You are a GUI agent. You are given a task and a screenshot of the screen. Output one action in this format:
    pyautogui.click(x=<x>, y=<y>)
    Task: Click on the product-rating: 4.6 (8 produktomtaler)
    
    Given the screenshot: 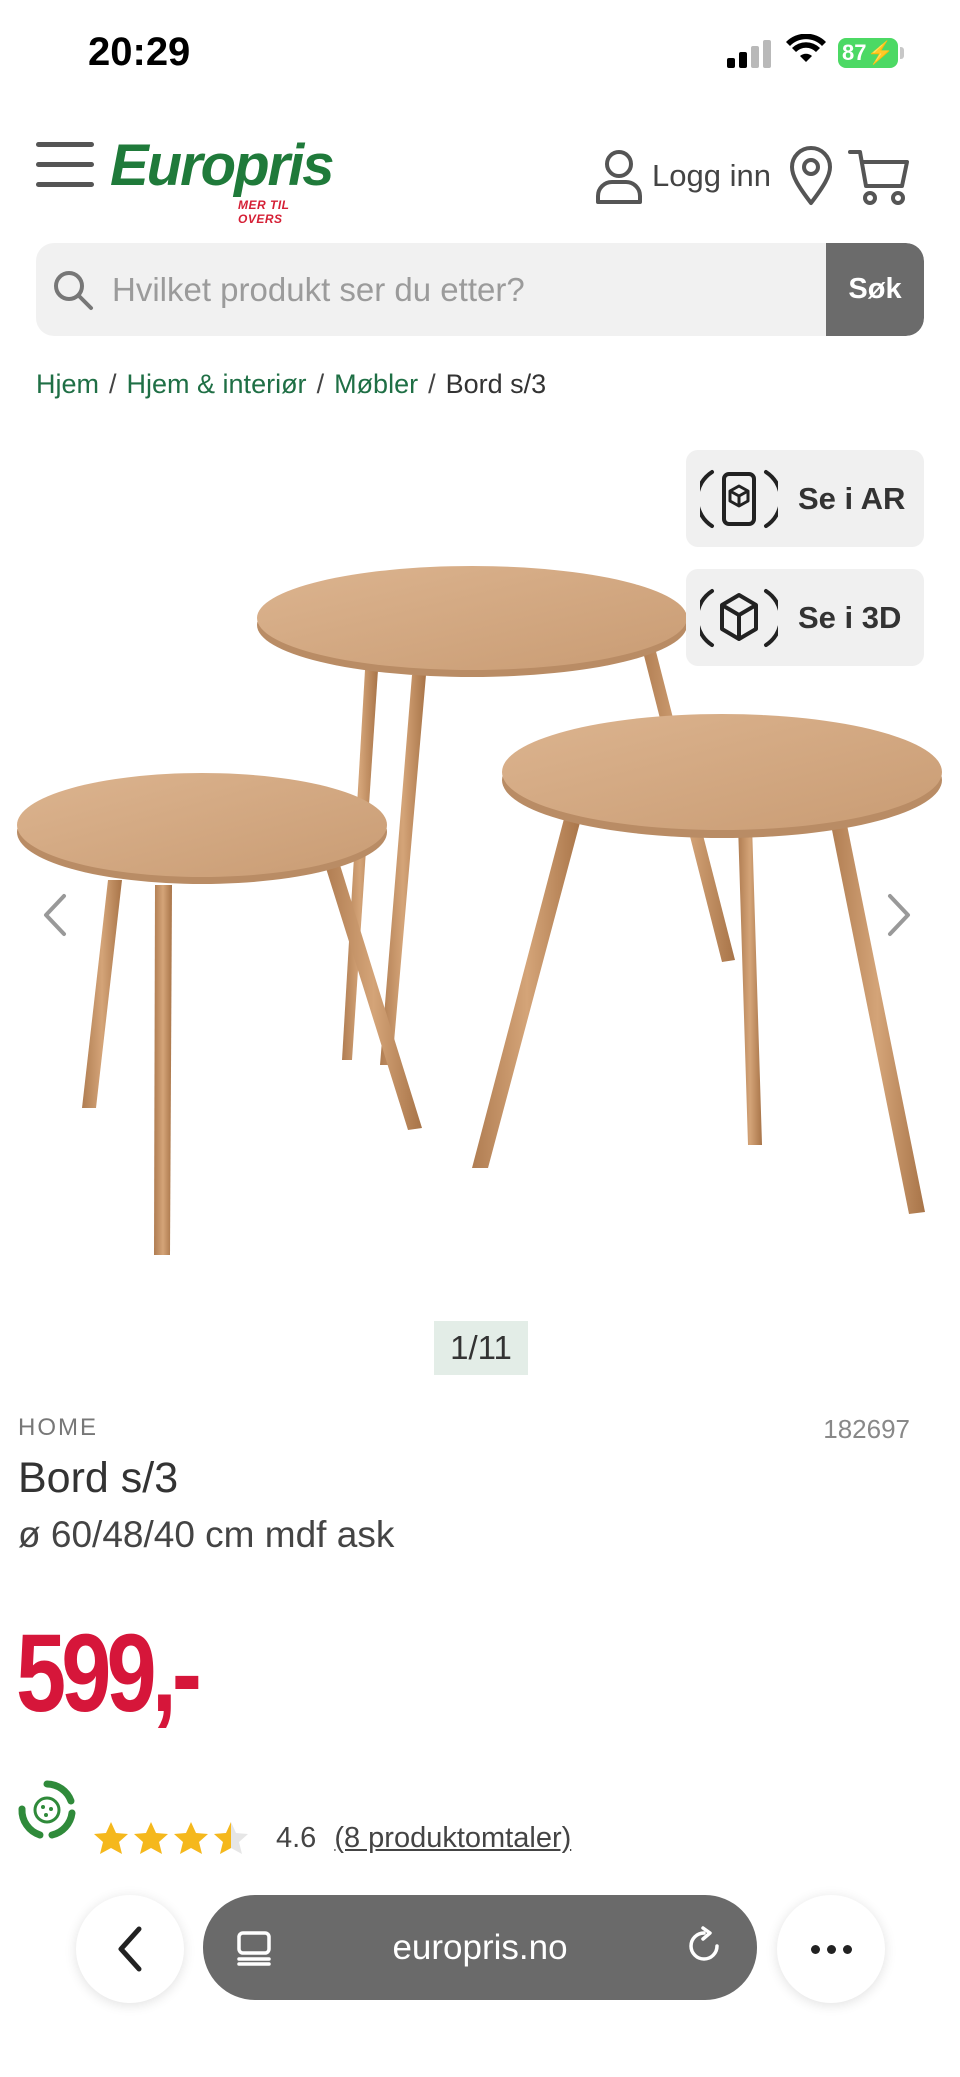 What is the action you would take?
    pyautogui.click(x=331, y=1838)
    